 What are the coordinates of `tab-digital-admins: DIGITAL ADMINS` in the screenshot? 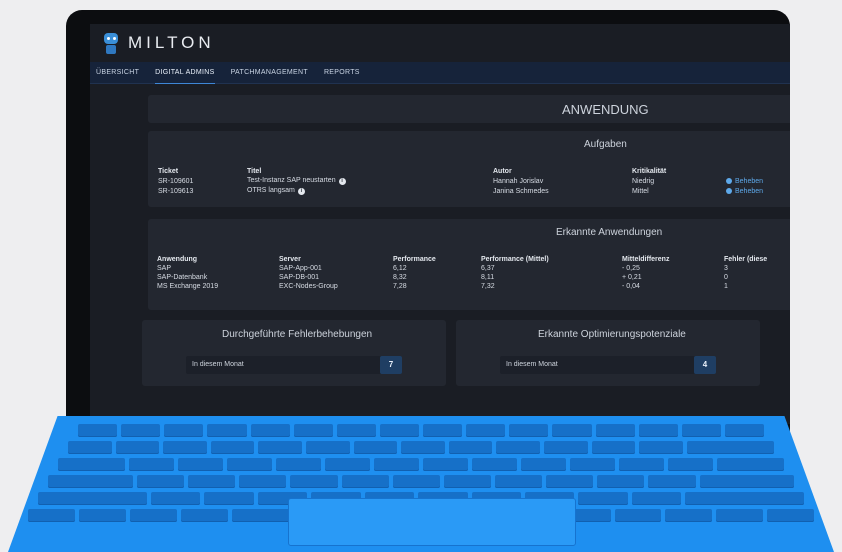 It's located at (185, 73).